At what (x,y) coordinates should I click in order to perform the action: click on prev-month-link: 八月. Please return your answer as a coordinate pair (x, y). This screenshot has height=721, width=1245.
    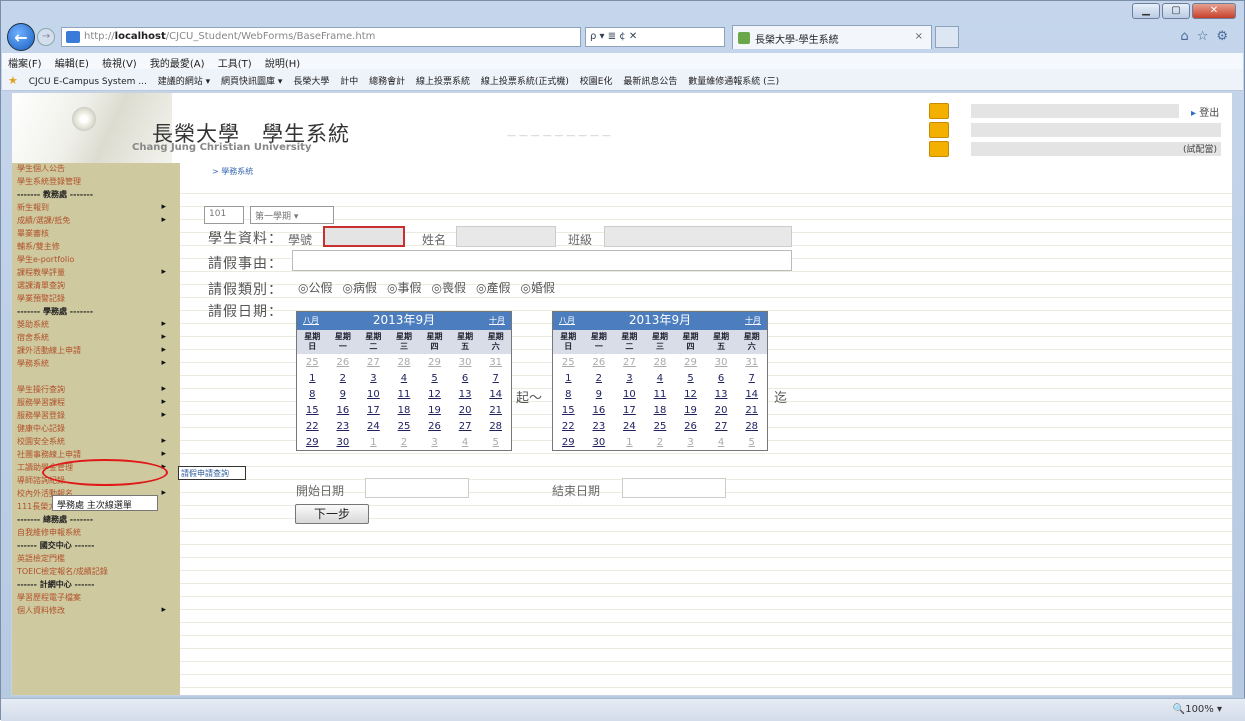
    Looking at the image, I should click on (567, 320).